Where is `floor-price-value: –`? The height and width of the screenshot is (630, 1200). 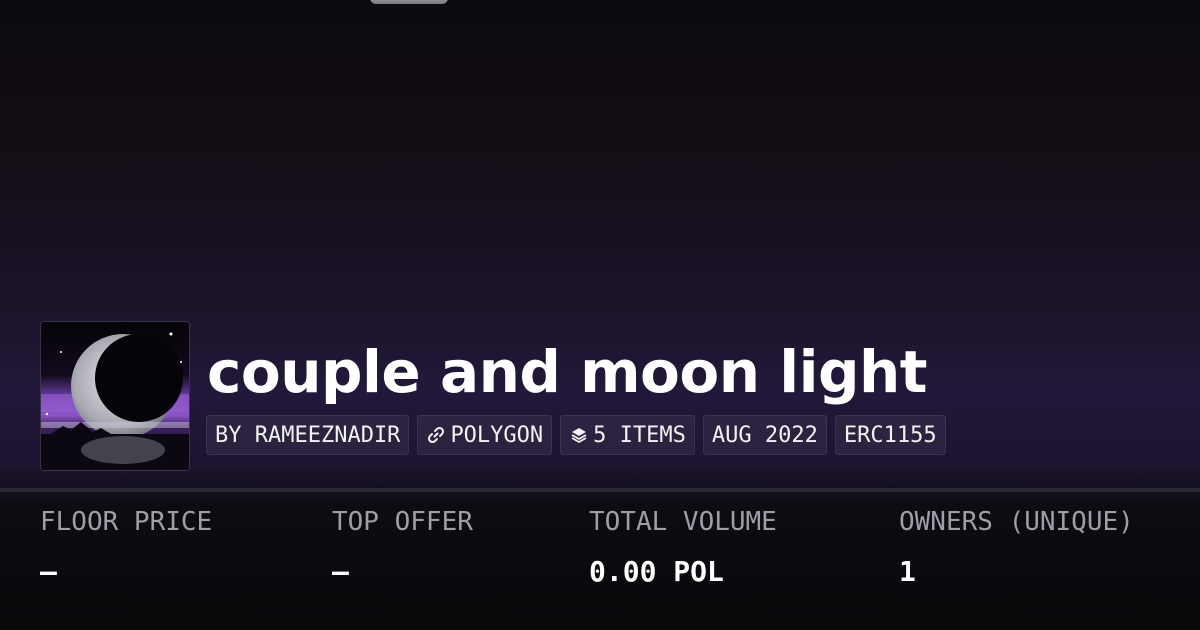
floor-price-value: – is located at coordinates (48, 571).